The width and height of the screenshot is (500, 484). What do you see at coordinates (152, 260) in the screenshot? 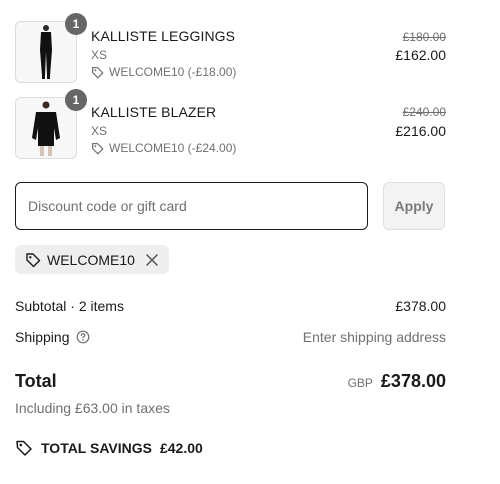
I see `close-icon` at bounding box center [152, 260].